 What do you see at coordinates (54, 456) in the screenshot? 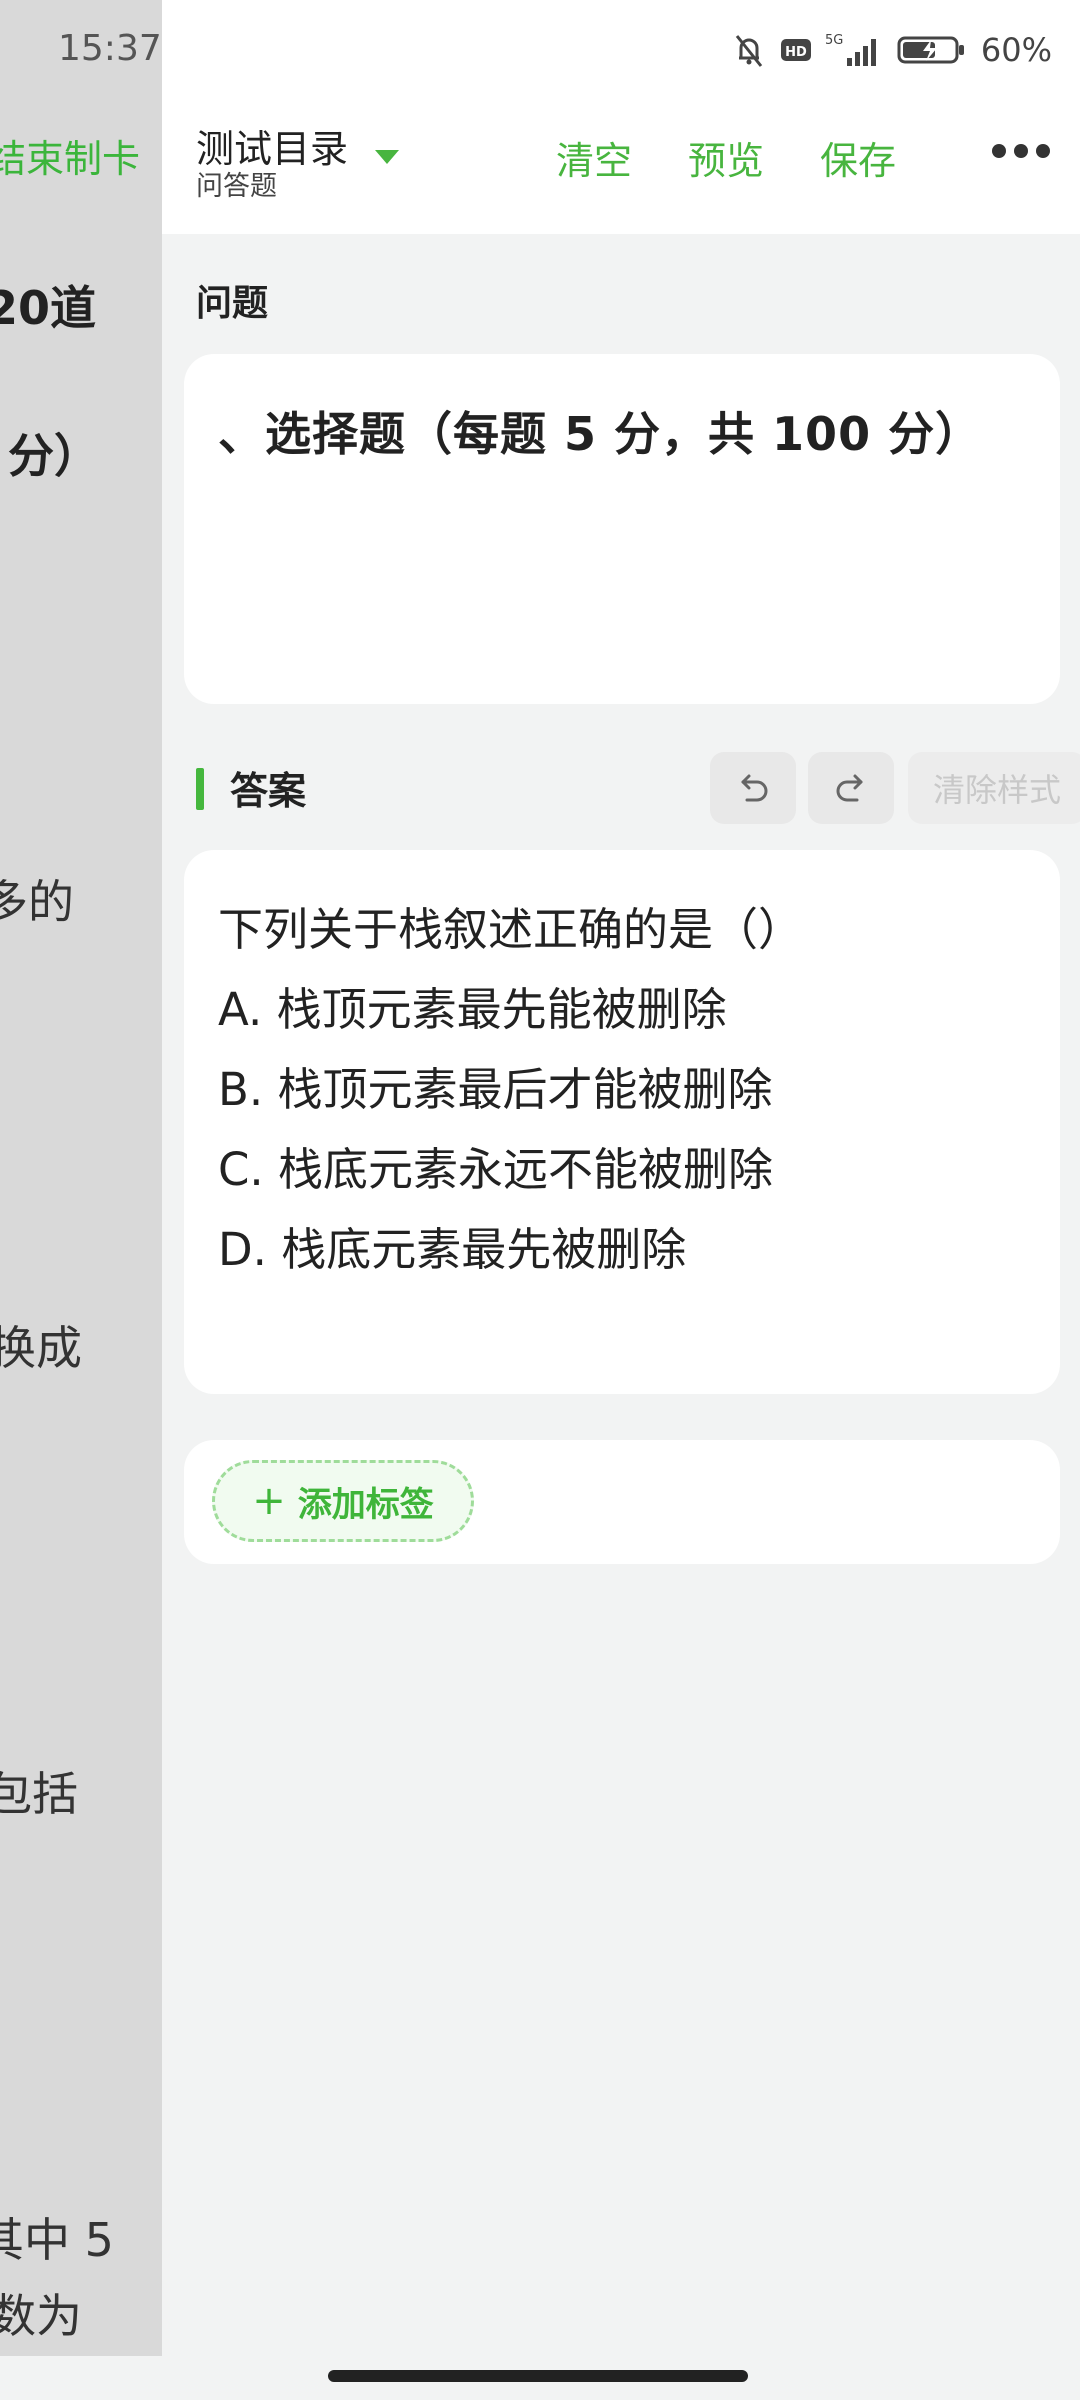
I see `background-text: 分）` at bounding box center [54, 456].